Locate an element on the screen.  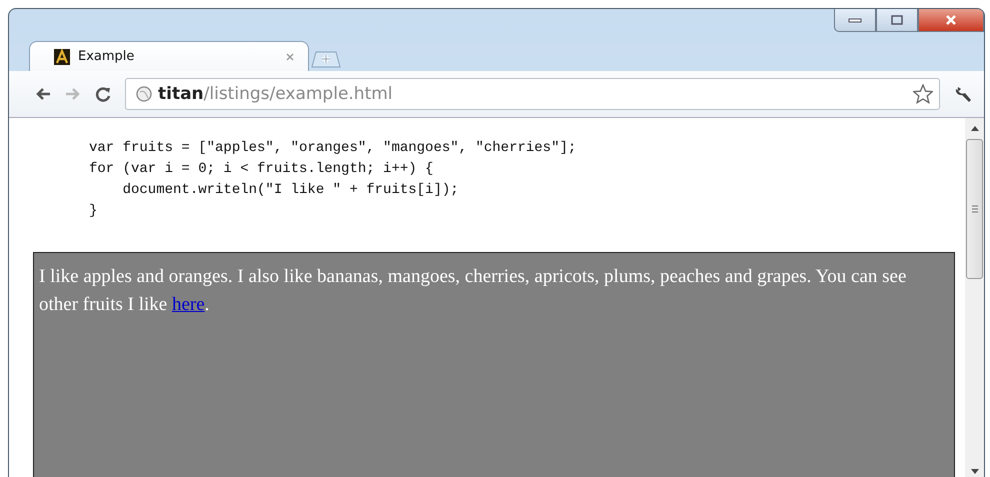
minimize-icon is located at coordinates (855, 20).